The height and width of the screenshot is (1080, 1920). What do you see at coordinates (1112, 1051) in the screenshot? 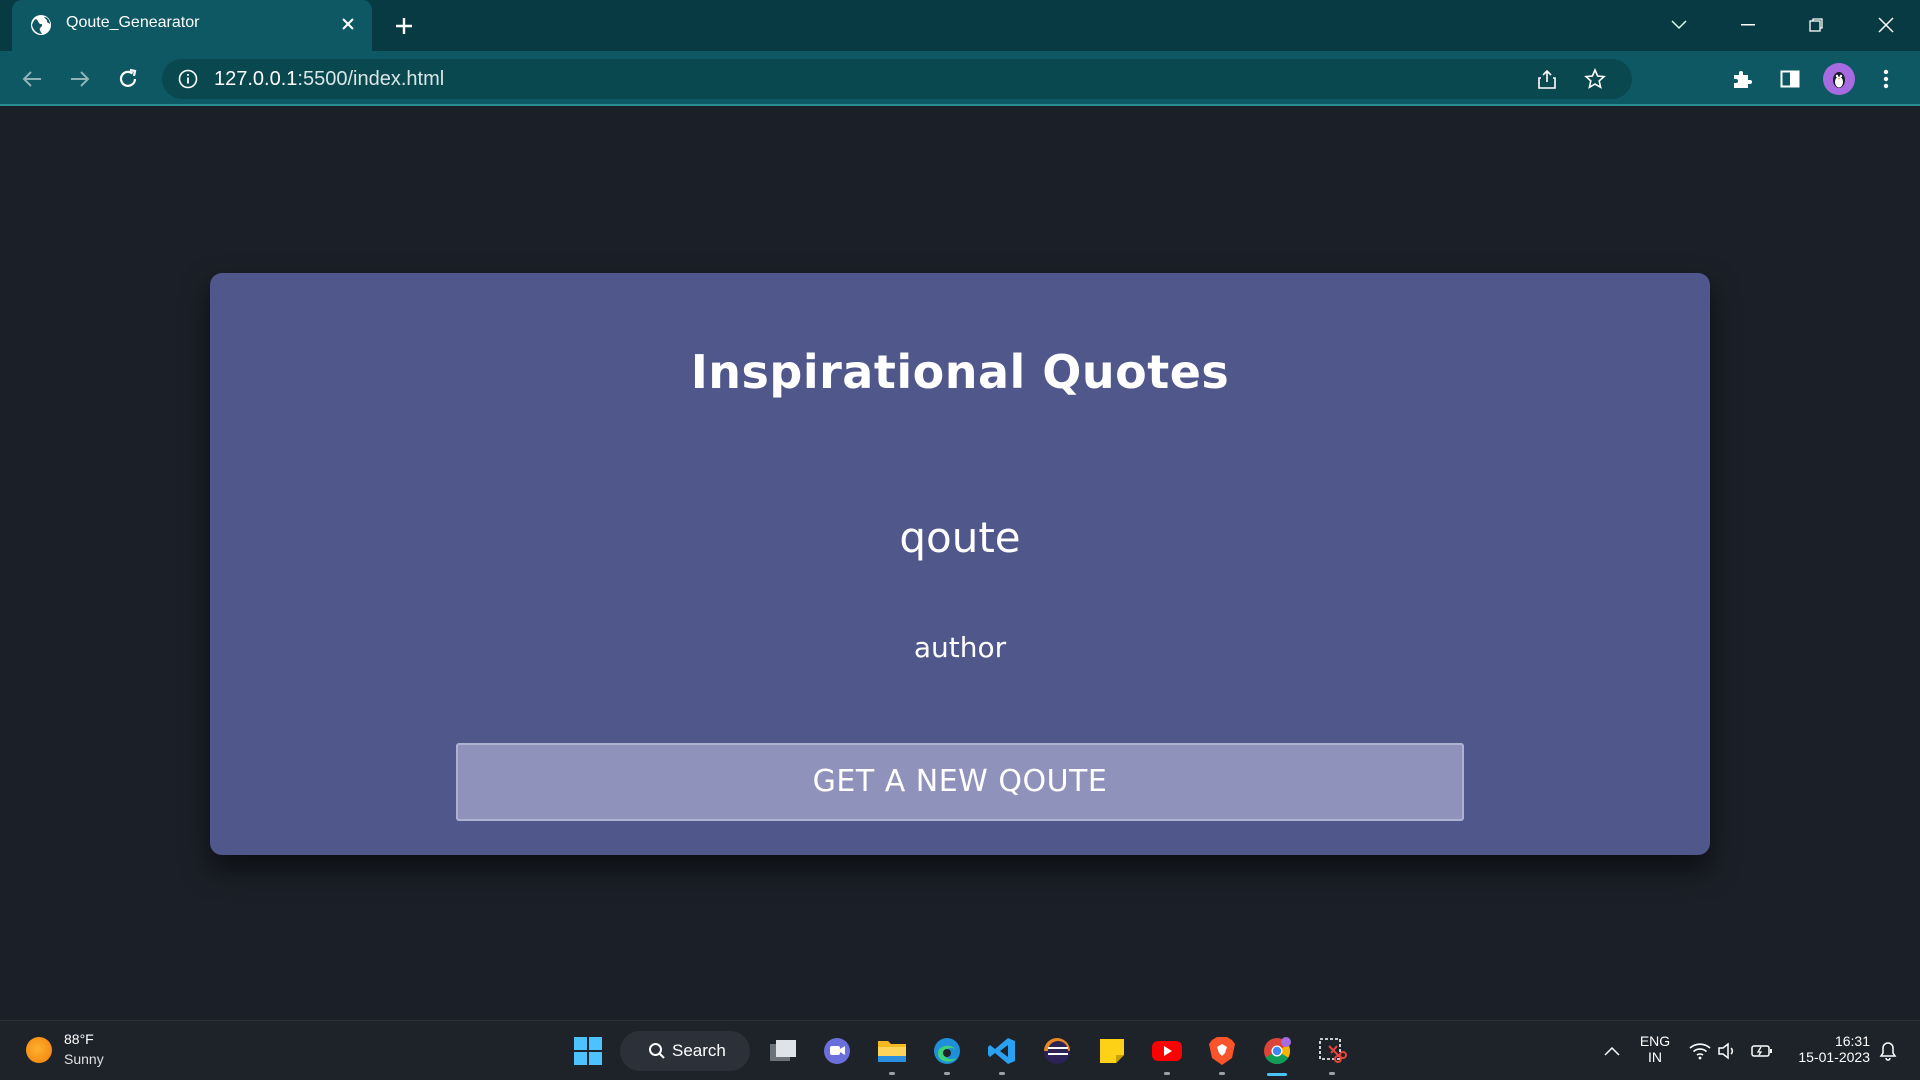
I see `sticky-notes-icon` at bounding box center [1112, 1051].